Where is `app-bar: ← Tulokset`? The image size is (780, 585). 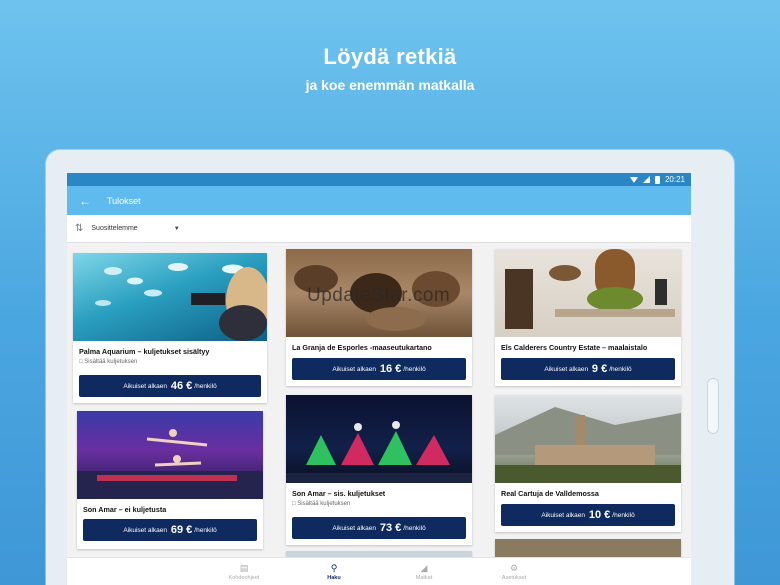
app-bar: ← Tulokset is located at coordinates (379, 200).